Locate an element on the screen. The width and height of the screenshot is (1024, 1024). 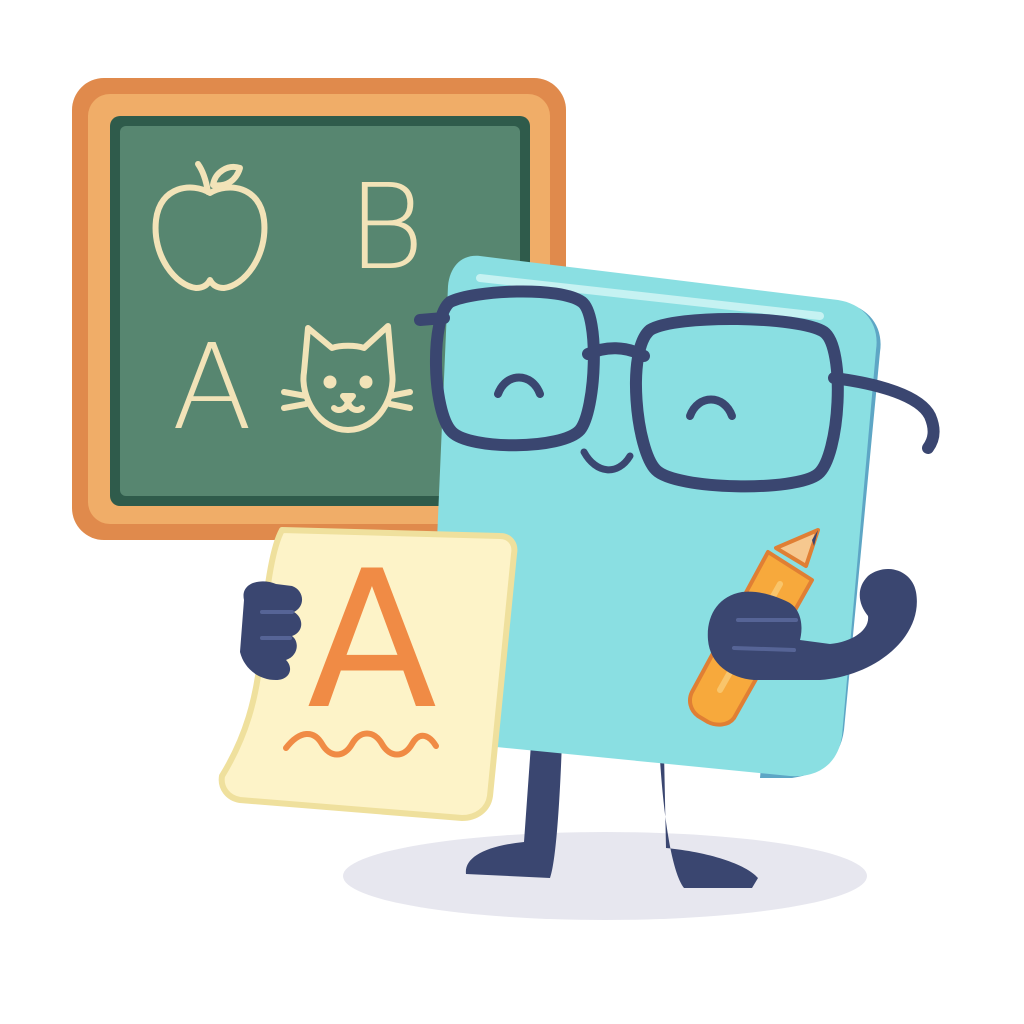
chalkboard-letter-b: B is located at coordinates (385, 227).